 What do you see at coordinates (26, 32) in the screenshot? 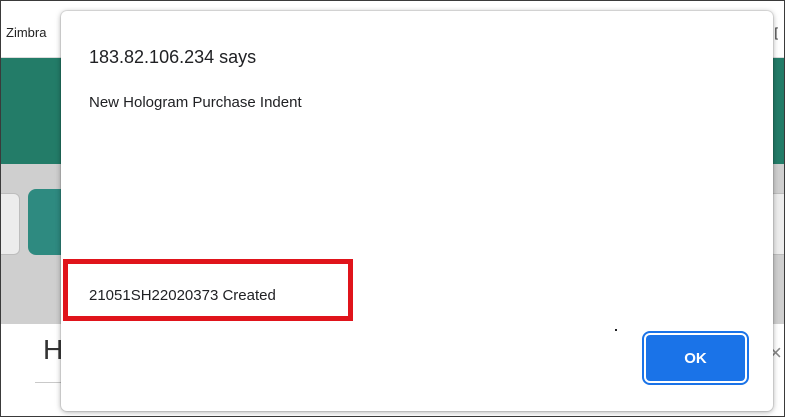
I see `bookmark-zimbra: Zimbra` at bounding box center [26, 32].